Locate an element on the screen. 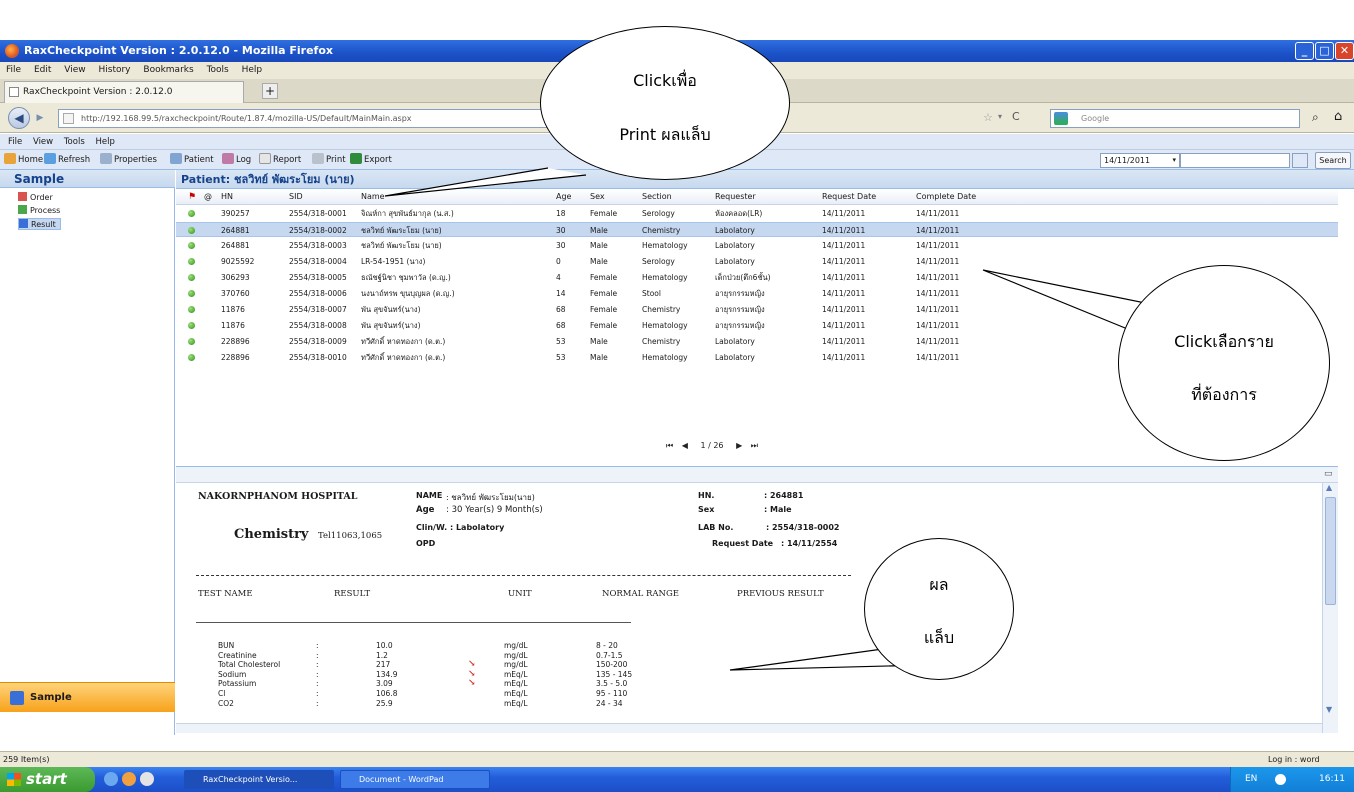  firefox-quicklaunch-icon is located at coordinates (129, 779).